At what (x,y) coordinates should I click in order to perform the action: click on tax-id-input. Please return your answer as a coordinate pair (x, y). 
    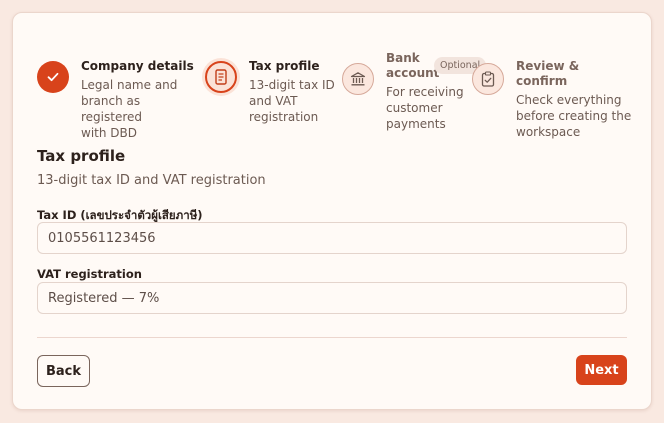
    Looking at the image, I should click on (332, 238).